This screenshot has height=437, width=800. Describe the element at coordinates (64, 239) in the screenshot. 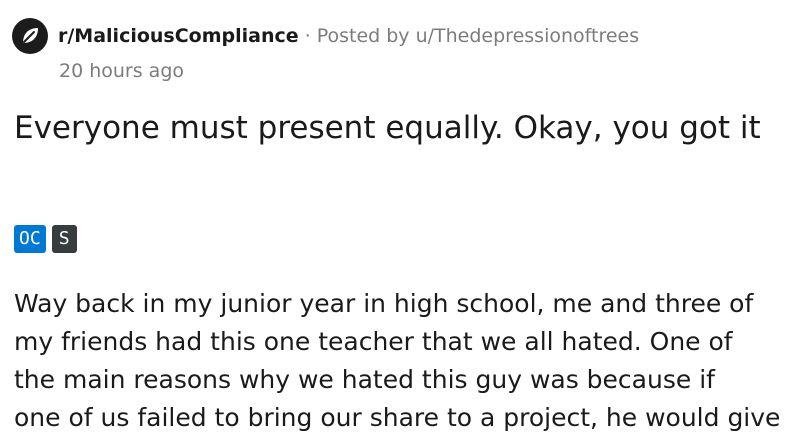

I see `spoiler-flair: S` at that location.